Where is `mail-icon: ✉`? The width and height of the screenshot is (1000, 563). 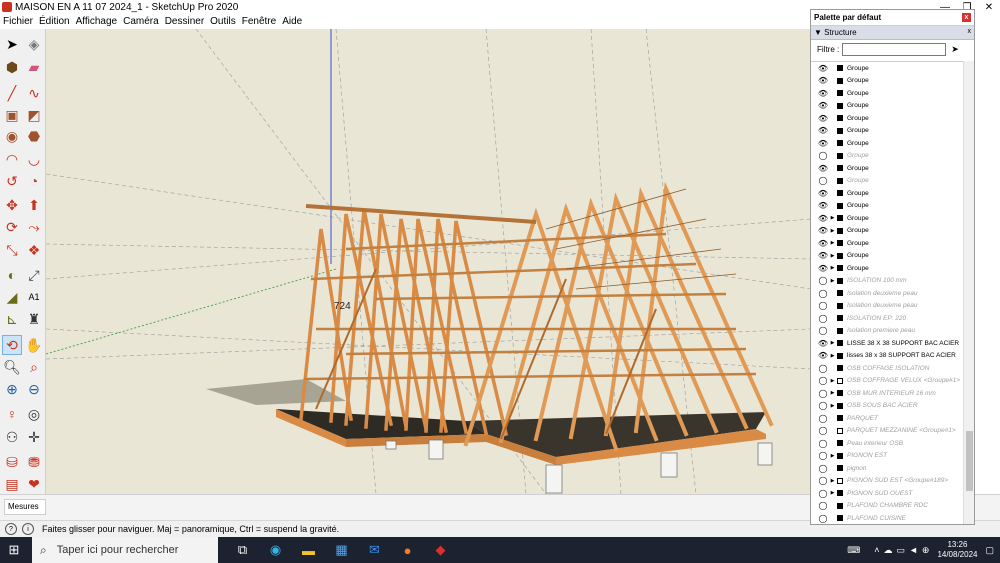 mail-icon: ✉ is located at coordinates (374, 550).